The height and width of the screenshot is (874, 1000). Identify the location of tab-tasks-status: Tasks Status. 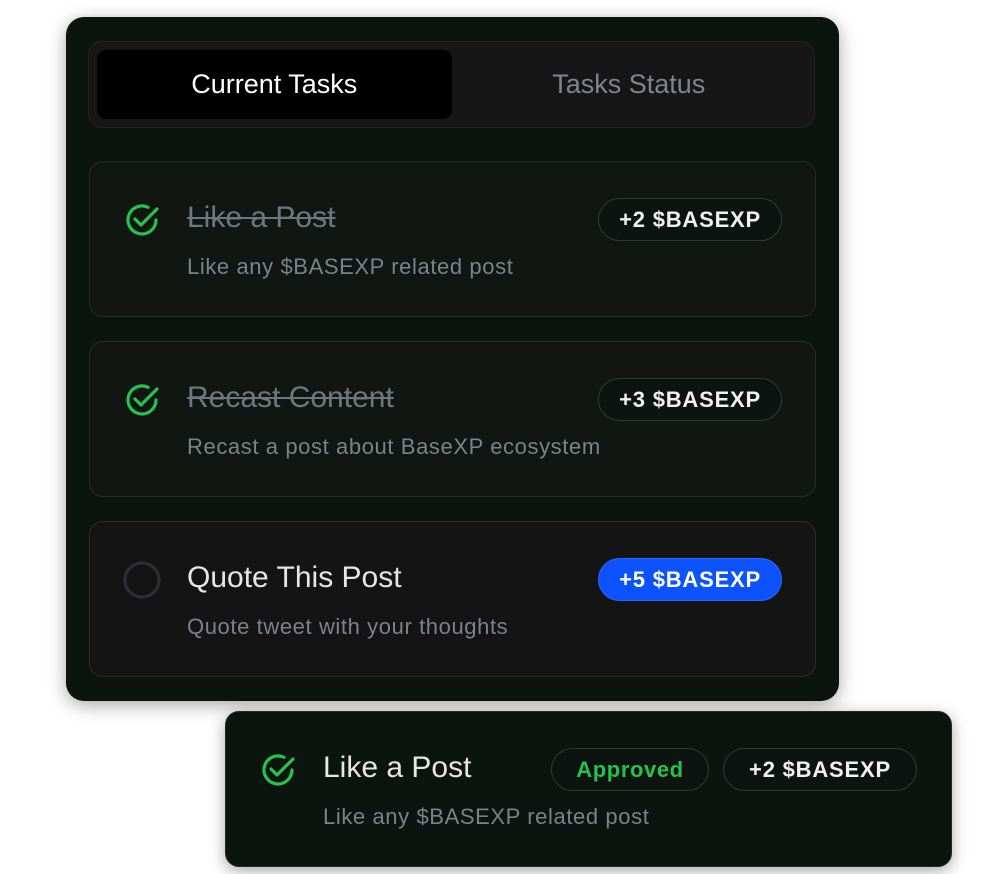
(629, 84).